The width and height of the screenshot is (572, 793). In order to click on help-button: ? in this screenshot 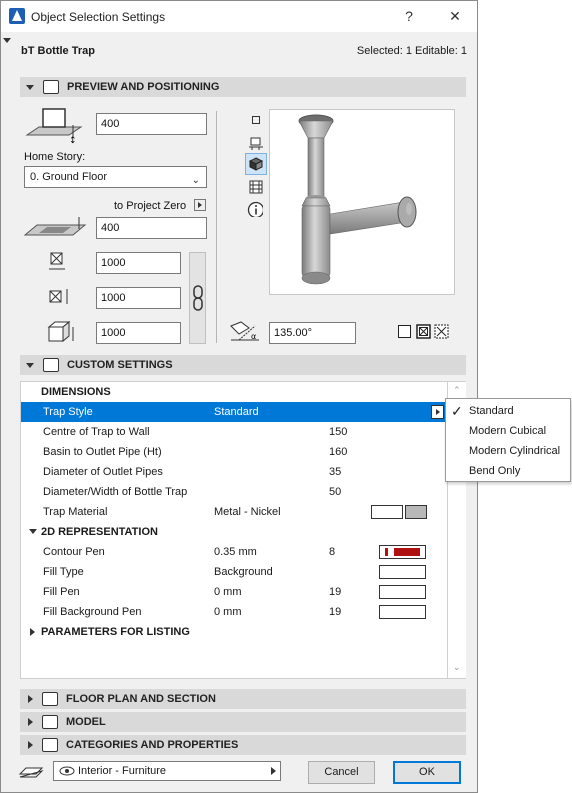, I will do `click(409, 16)`.